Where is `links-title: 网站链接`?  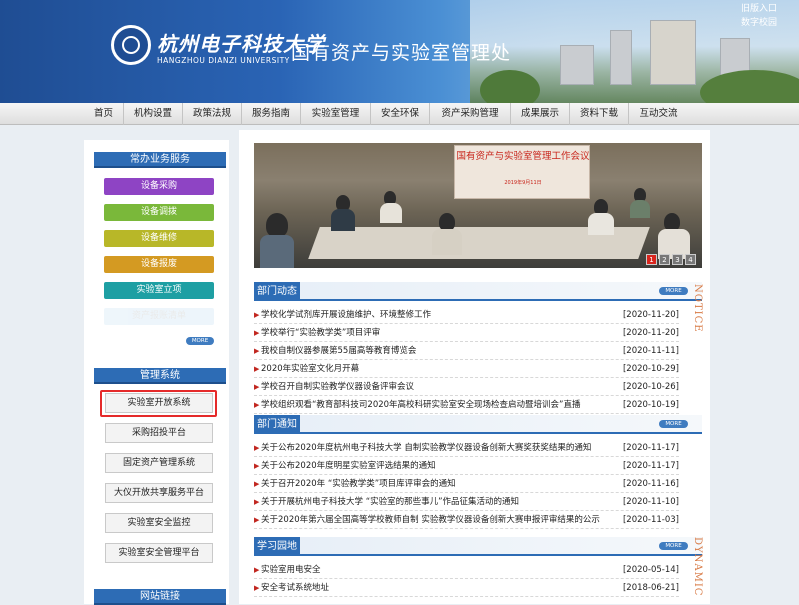 links-title: 网站链接 is located at coordinates (160, 597).